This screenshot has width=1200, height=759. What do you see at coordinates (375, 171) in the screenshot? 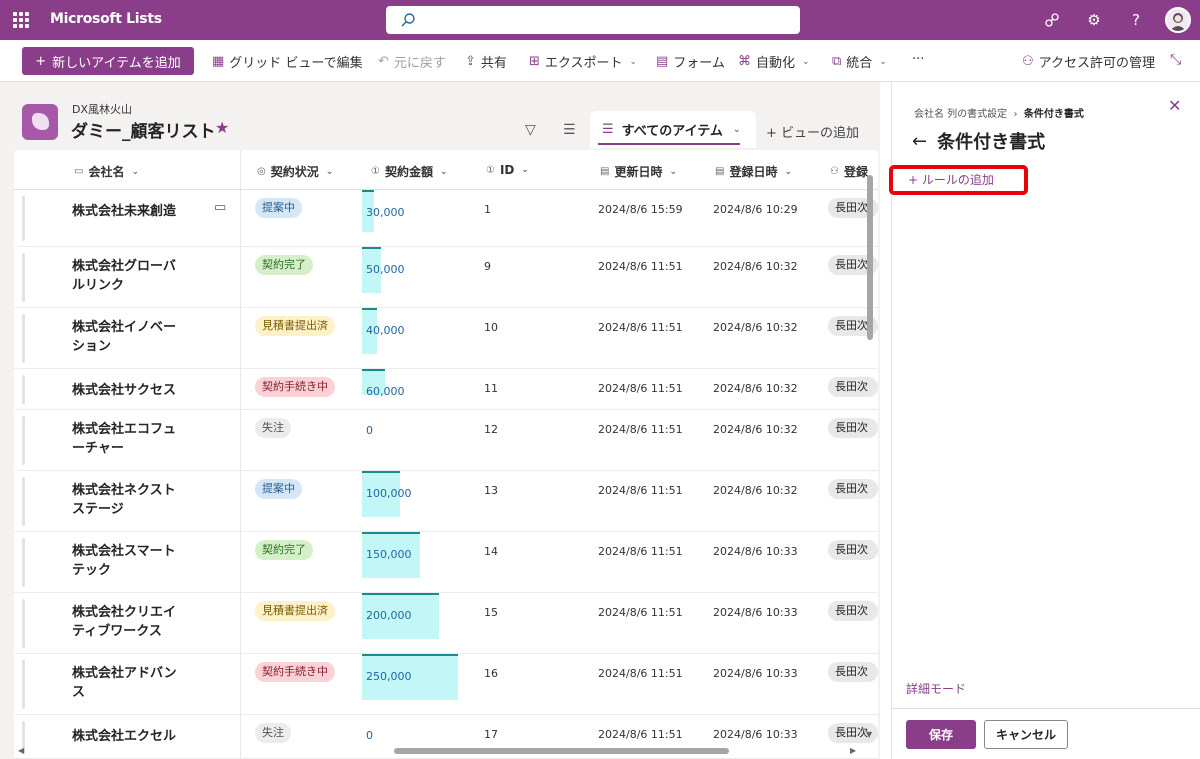
I see `number-column-icon: ①` at bounding box center [375, 171].